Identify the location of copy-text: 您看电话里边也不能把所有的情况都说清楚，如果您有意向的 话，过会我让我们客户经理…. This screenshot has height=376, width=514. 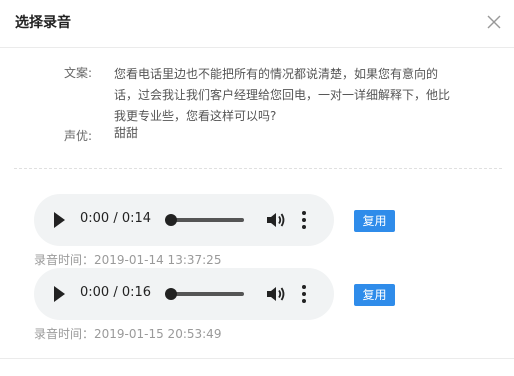
(286, 95).